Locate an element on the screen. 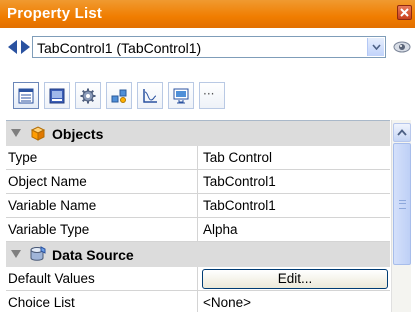 This screenshot has width=415, height=312. category-label: Data Source is located at coordinates (93, 255).